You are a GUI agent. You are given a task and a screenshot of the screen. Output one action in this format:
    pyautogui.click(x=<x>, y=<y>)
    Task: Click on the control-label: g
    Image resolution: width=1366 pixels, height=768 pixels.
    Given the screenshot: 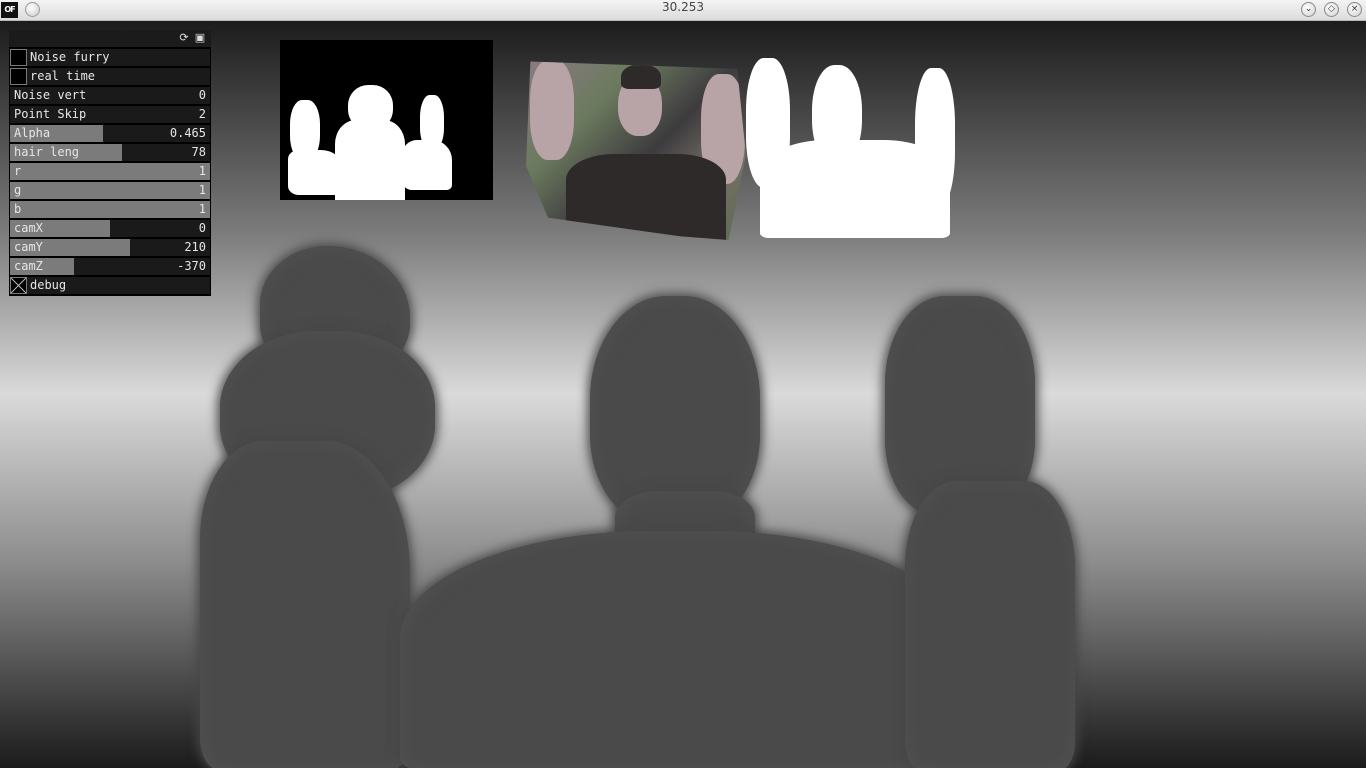 What is the action you would take?
    pyautogui.click(x=18, y=190)
    